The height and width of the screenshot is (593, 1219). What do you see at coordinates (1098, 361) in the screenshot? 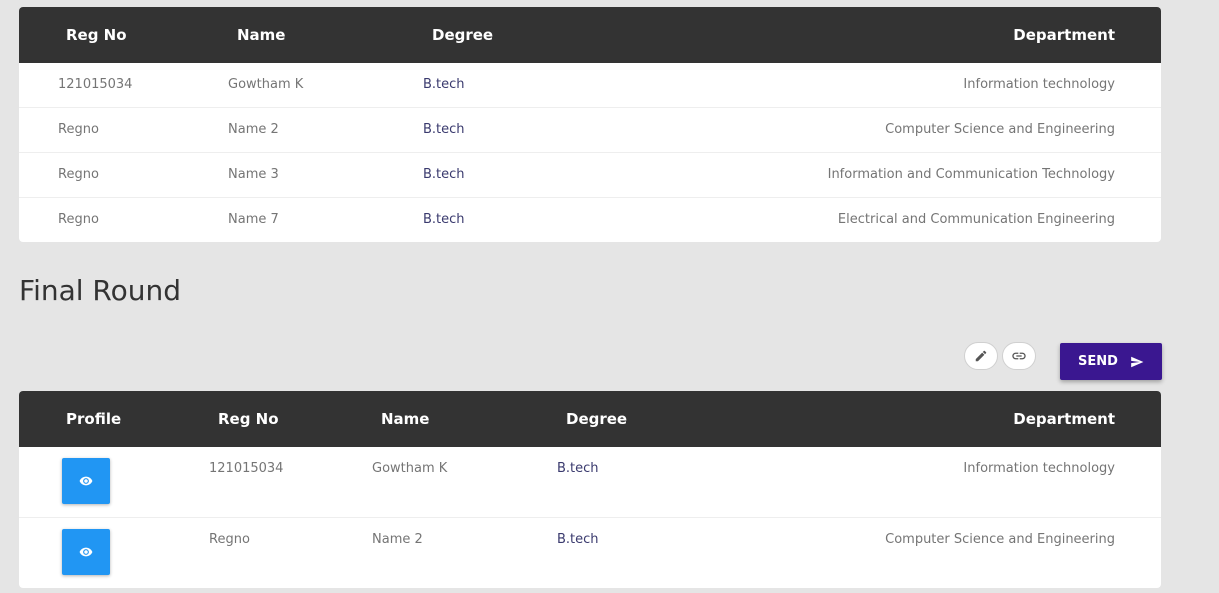
I see `send-label: SEND` at bounding box center [1098, 361].